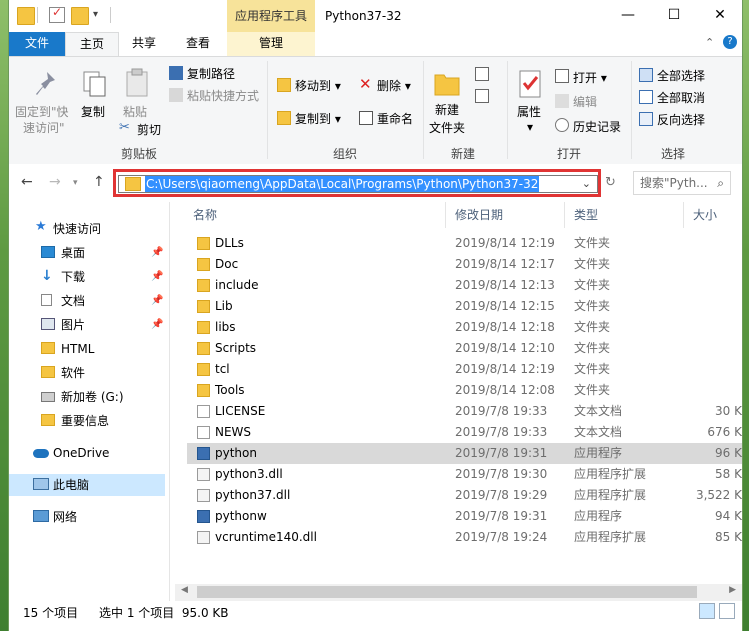  I want to click on move-to-button: 移动到 ▾, so click(318, 85).